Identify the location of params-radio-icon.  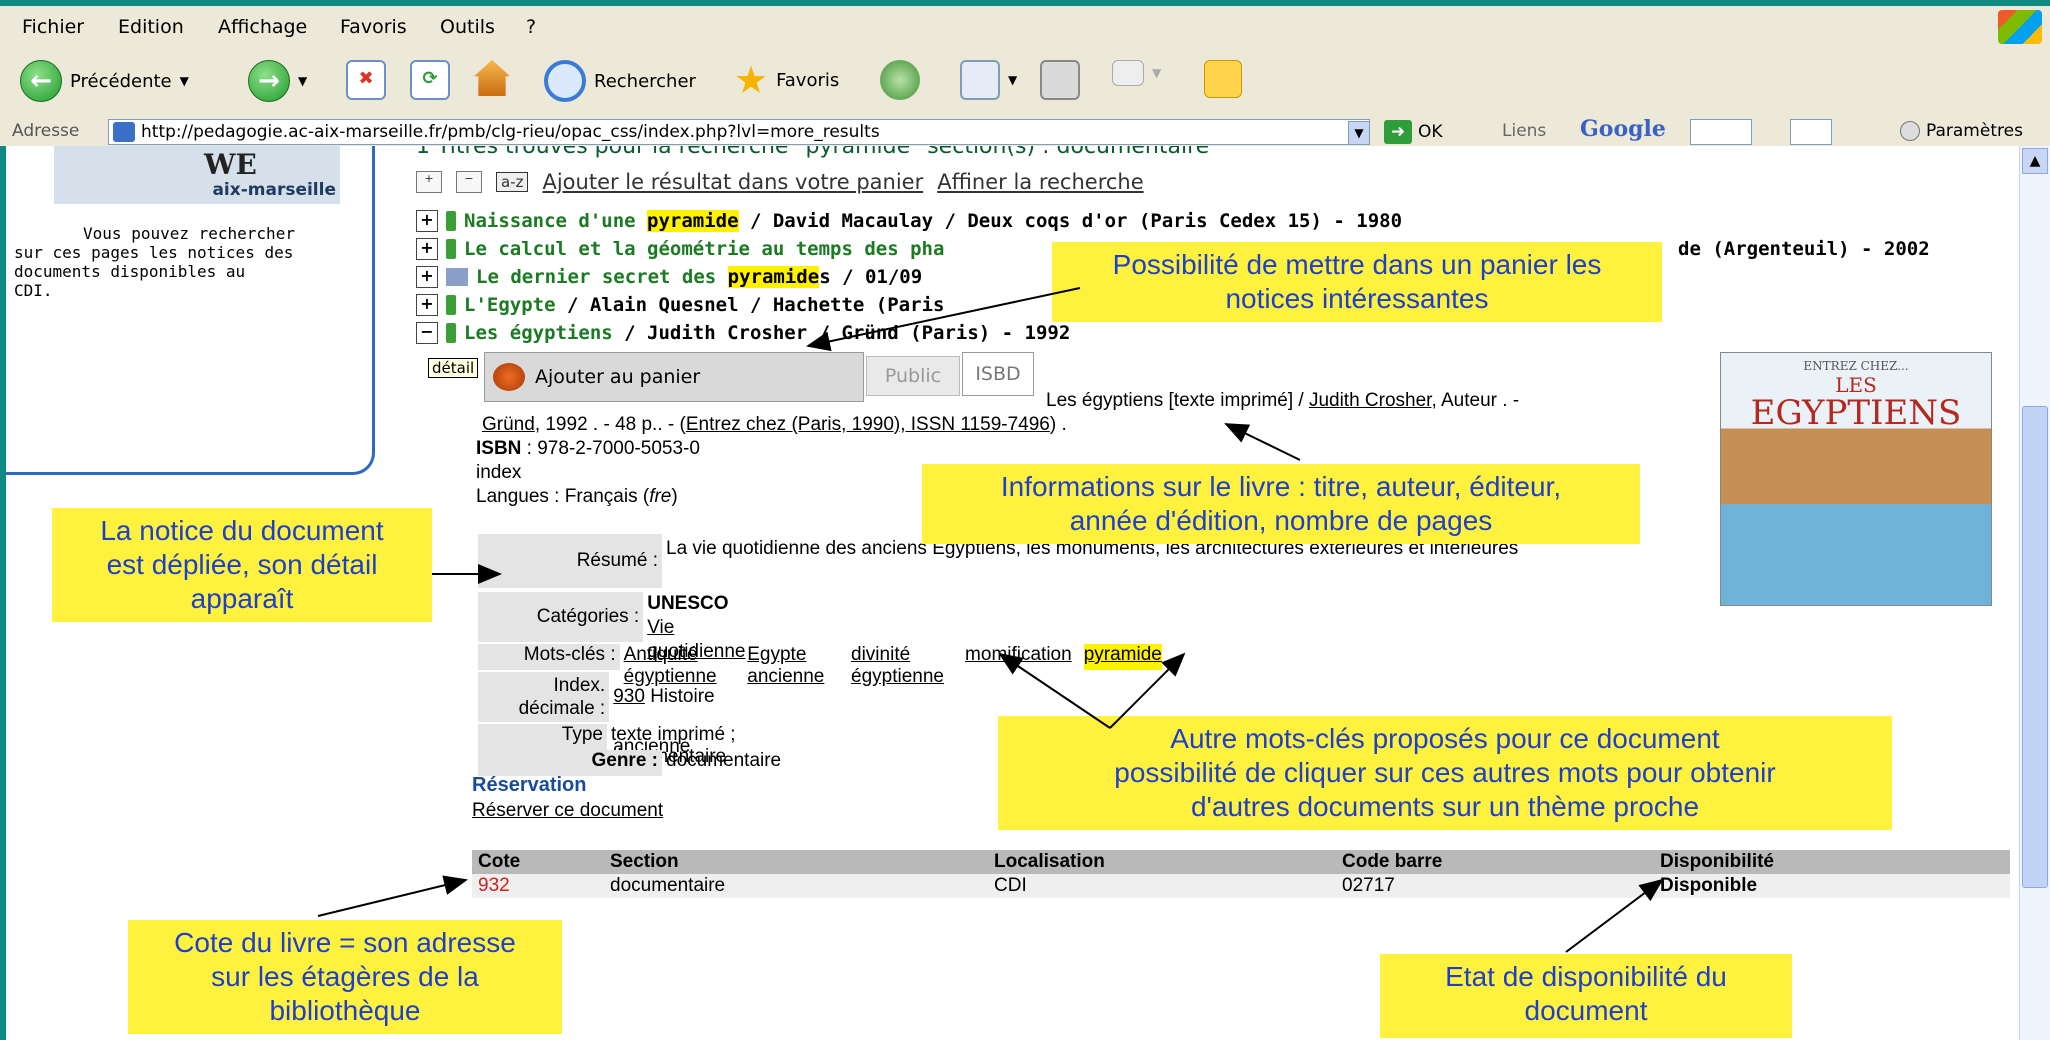
(1910, 131).